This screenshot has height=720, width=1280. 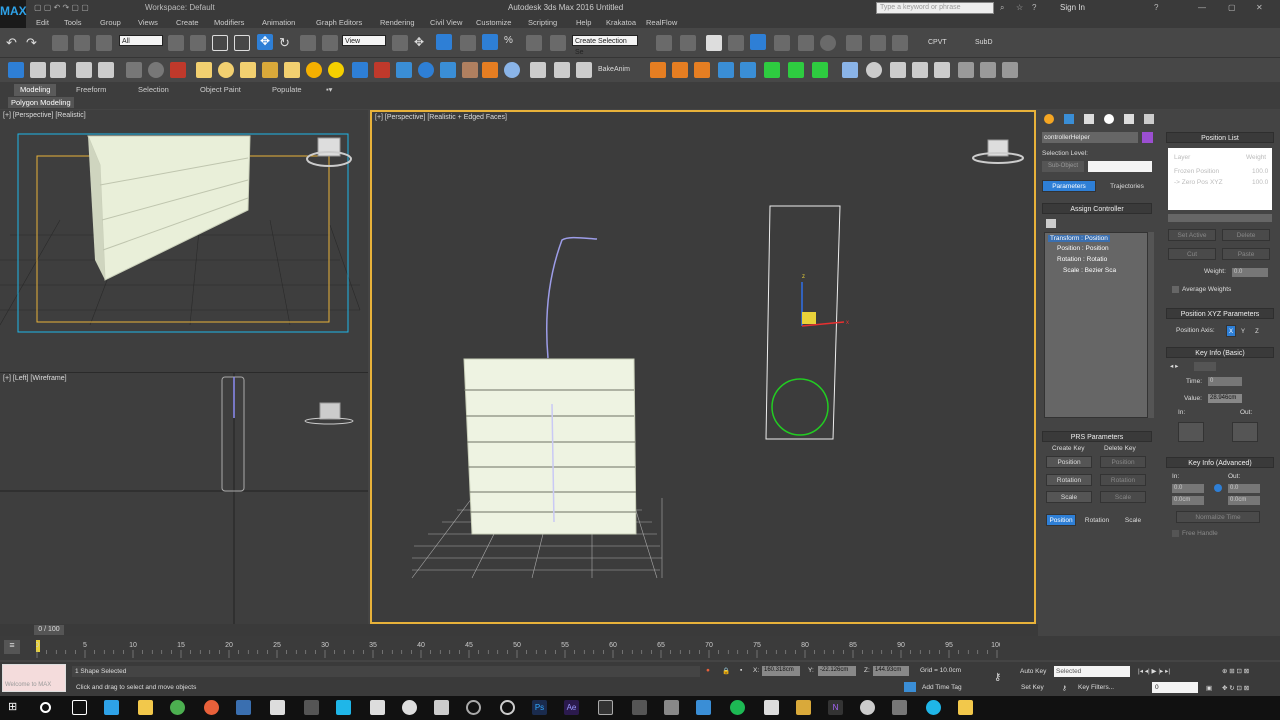 I want to click on photoshop-icon: Ps, so click(x=539, y=707).